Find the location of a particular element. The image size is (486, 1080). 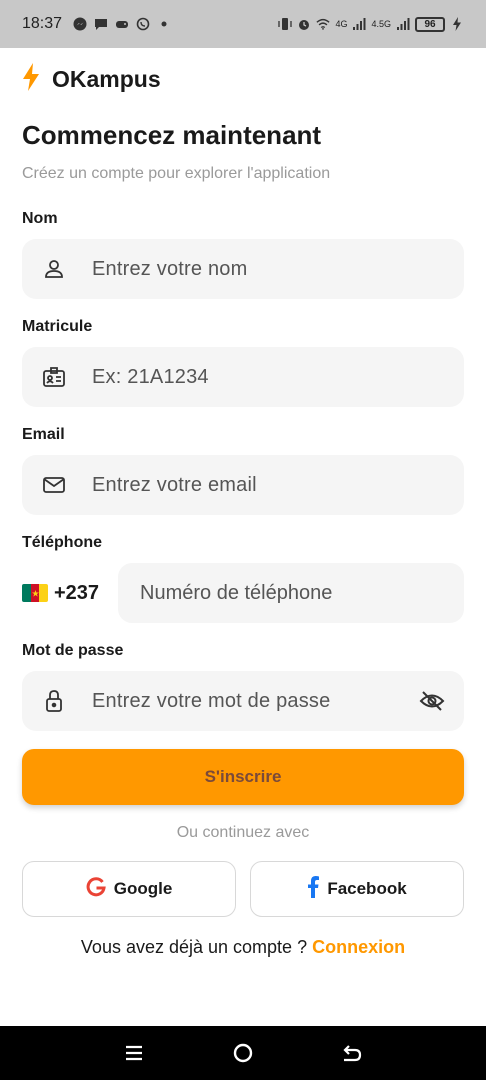

country-code: +237 is located at coordinates (77, 592).